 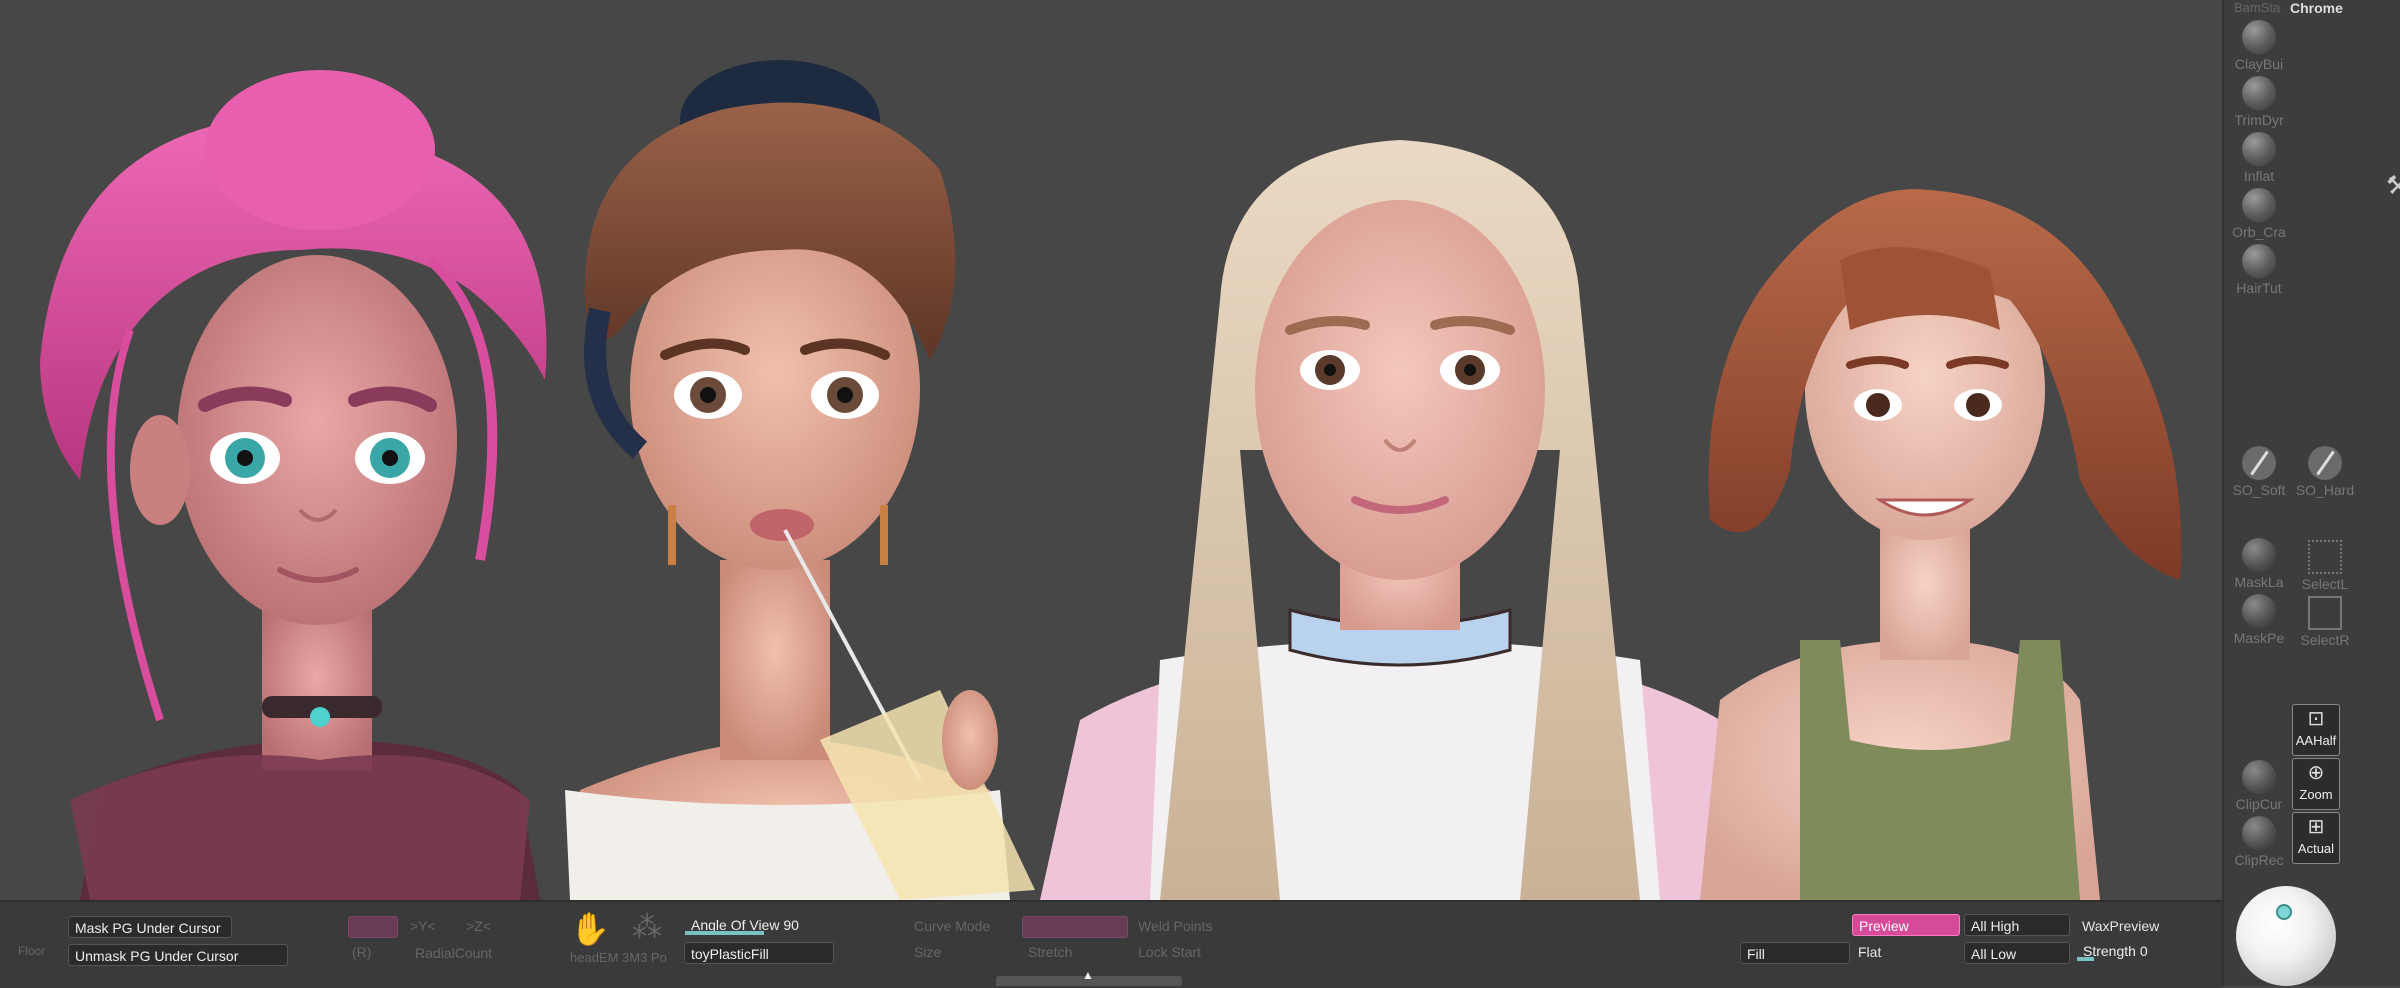 I want to click on mask-pen-icon, so click(x=2259, y=611).